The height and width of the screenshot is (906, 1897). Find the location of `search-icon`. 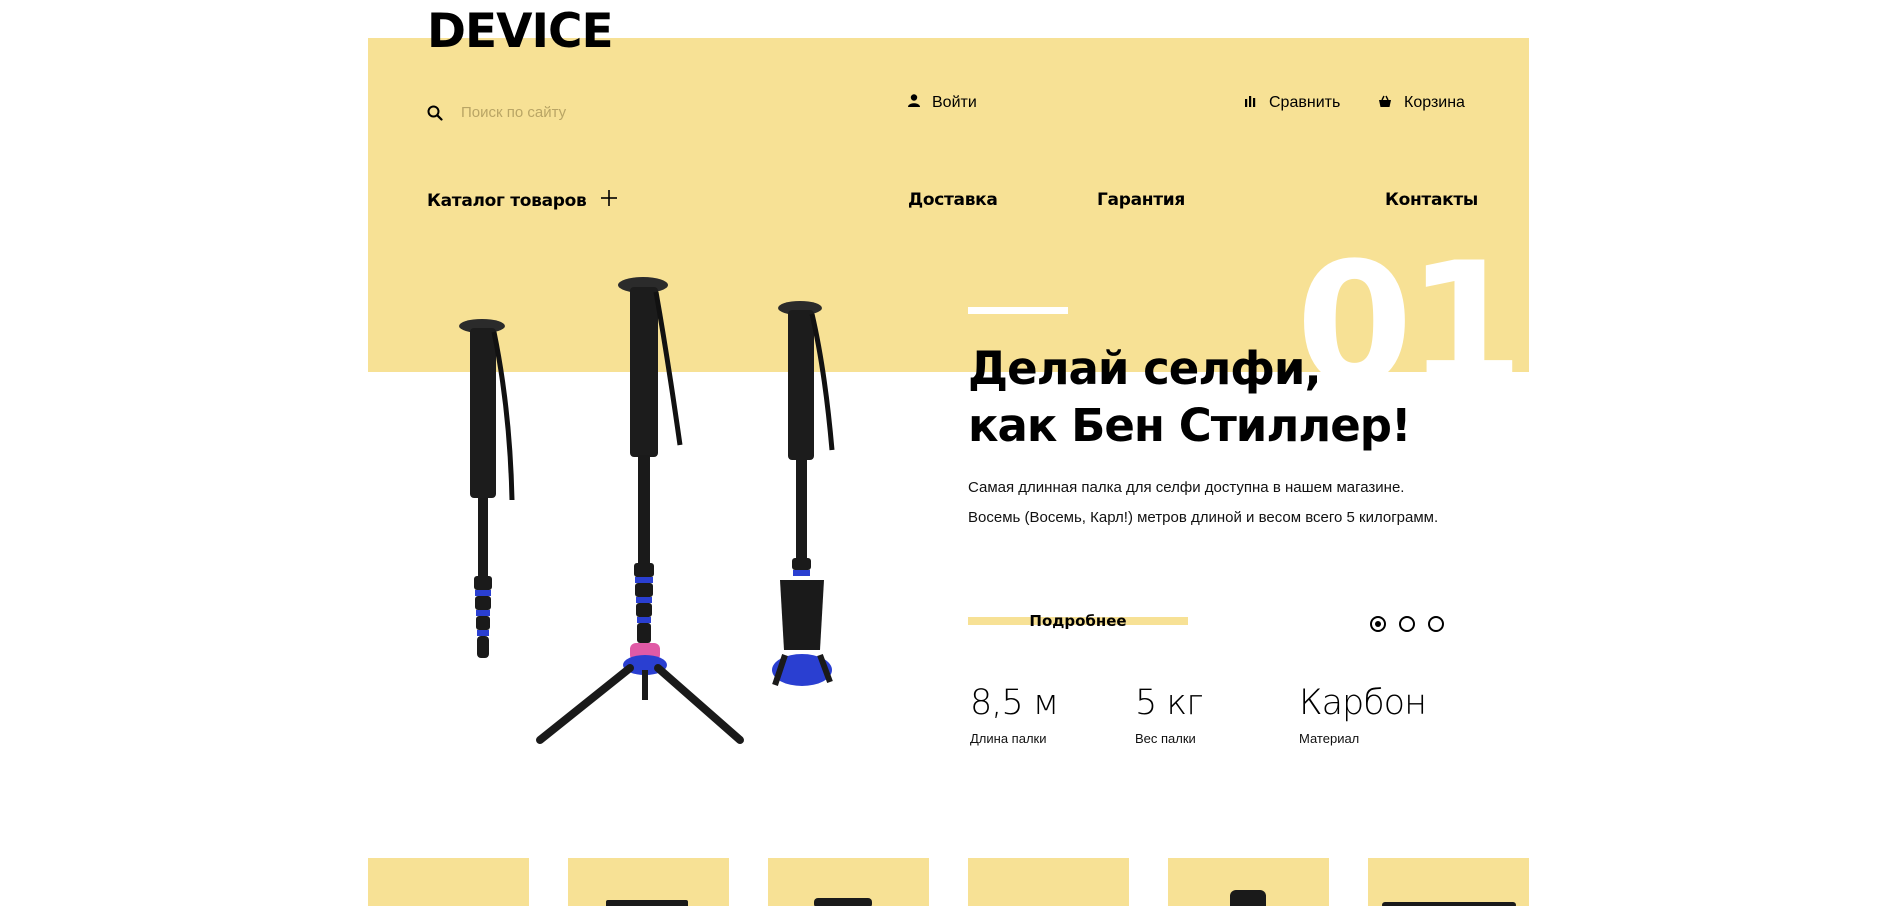

search-icon is located at coordinates (435, 113).